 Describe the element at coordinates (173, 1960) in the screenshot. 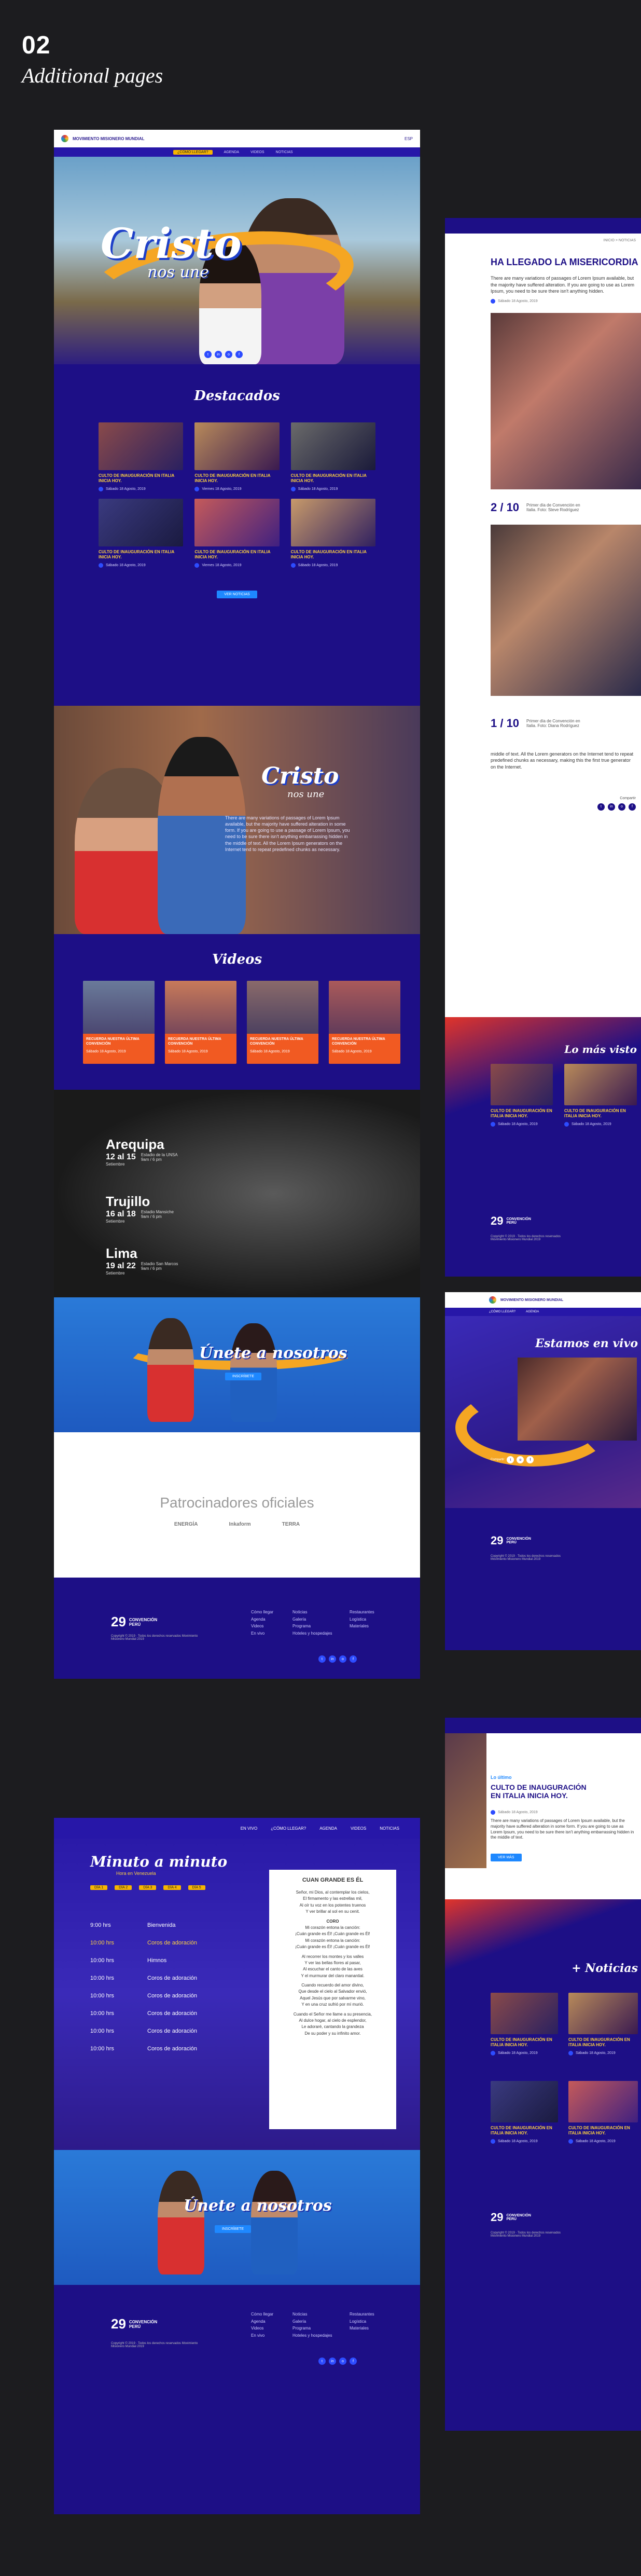

I see `schedule-row: 10:00 hrs Himnos` at that location.